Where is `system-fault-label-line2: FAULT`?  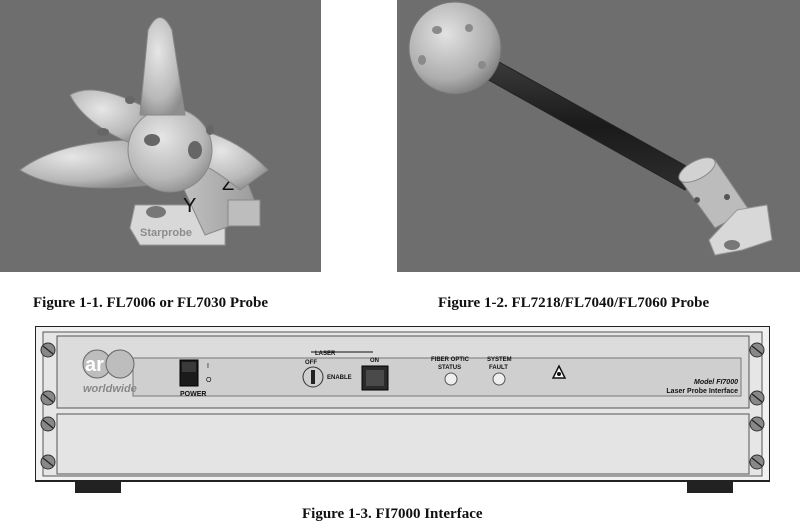
system-fault-label-line2: FAULT is located at coordinates (498, 368).